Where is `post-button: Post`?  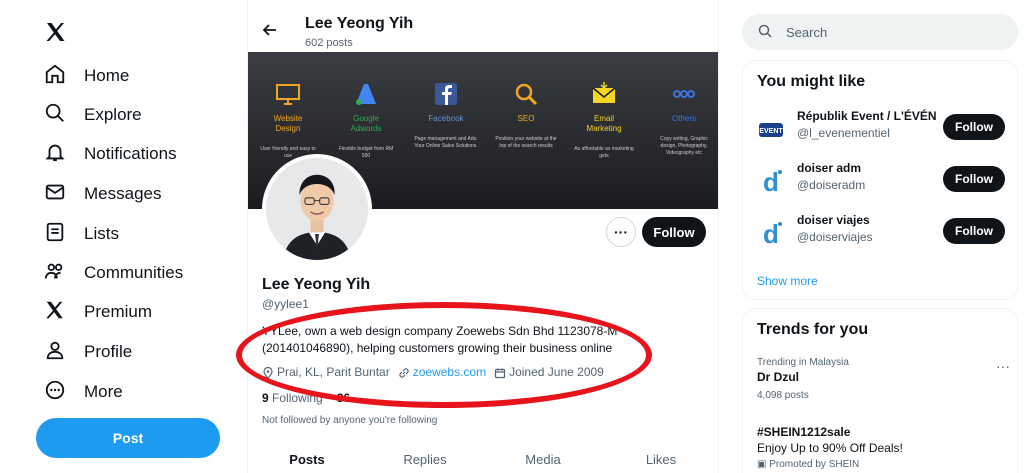 post-button: Post is located at coordinates (128, 438).